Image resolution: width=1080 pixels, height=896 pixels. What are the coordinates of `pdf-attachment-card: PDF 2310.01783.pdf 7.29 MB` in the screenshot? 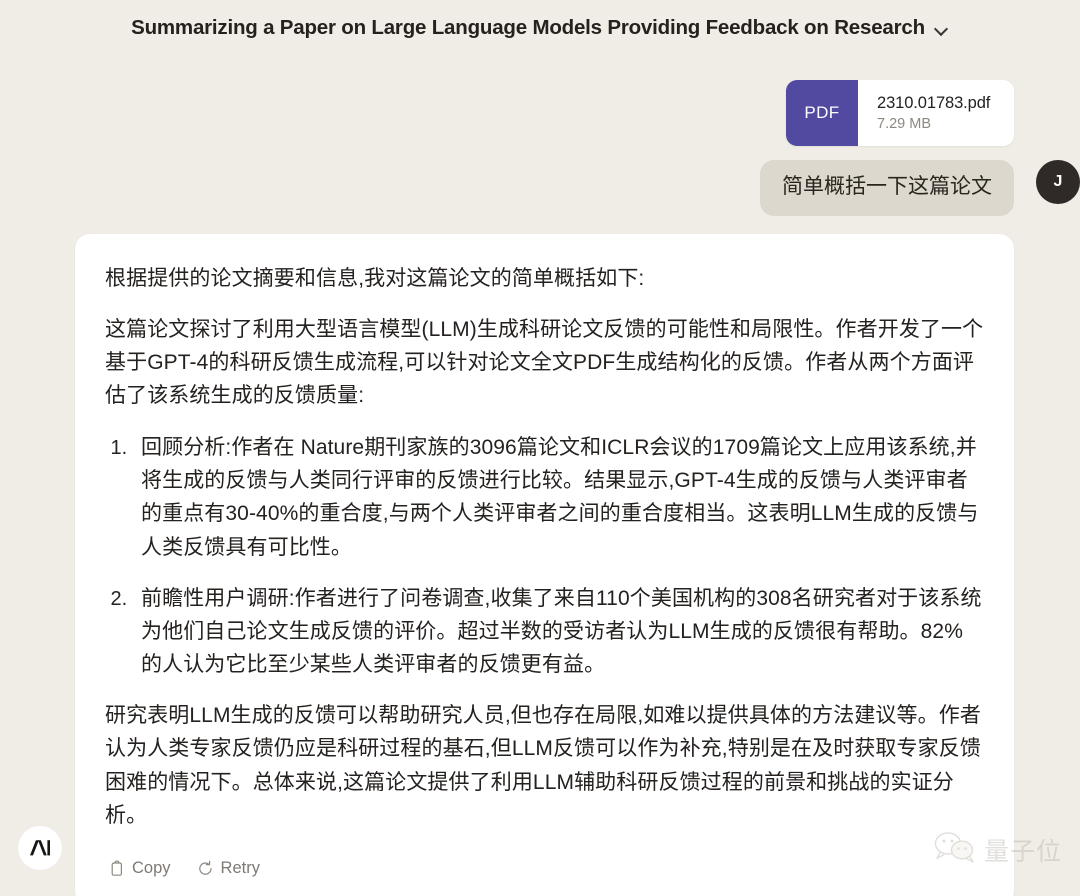 It's located at (900, 113).